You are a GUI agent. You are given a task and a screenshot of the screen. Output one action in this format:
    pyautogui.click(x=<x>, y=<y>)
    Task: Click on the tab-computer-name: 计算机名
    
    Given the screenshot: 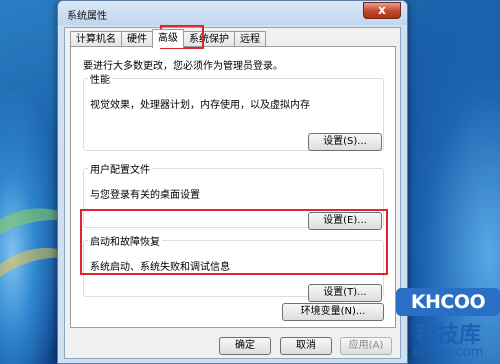 What is the action you would take?
    pyautogui.click(x=96, y=39)
    